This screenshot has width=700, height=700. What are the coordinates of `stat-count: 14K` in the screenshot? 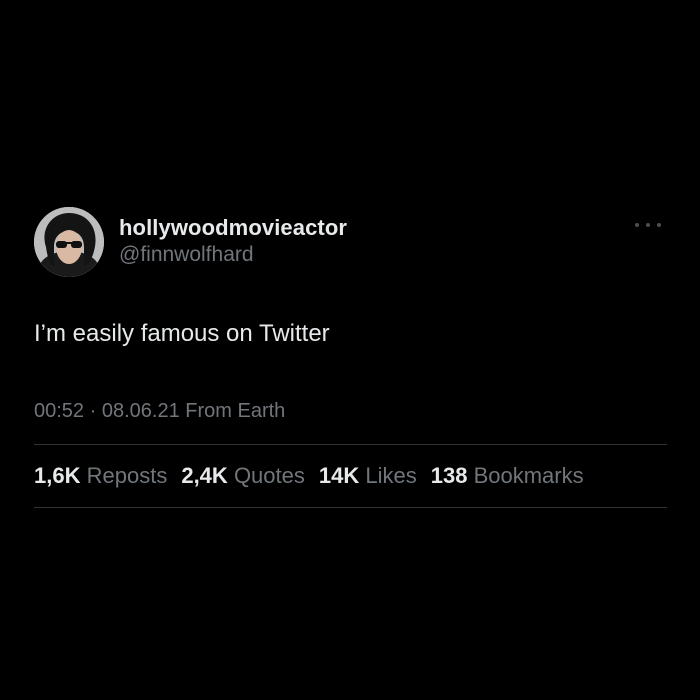 It's located at (339, 475).